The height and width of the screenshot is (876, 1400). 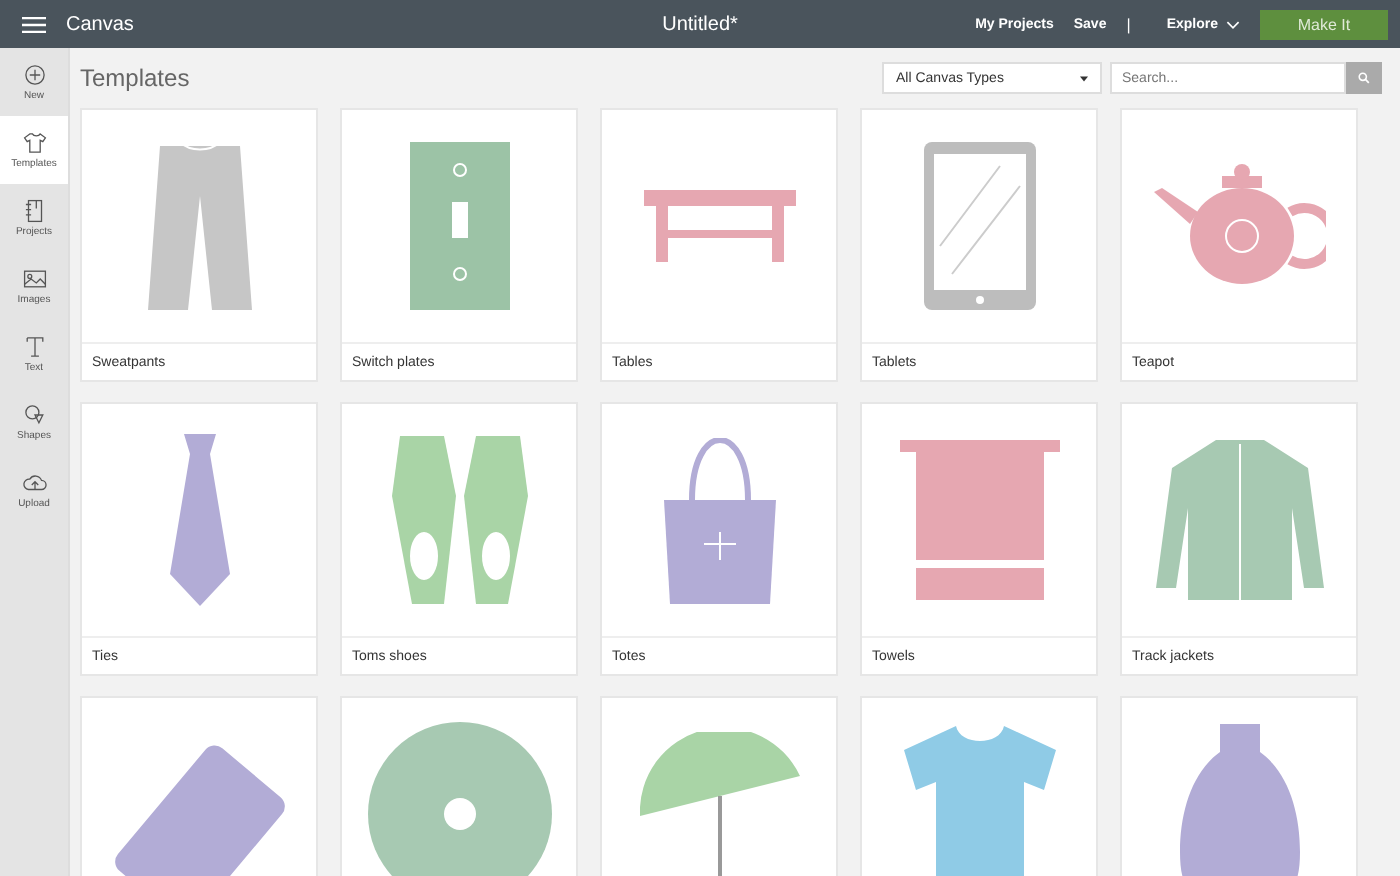 I want to click on shirt-icon, so click(x=34, y=143).